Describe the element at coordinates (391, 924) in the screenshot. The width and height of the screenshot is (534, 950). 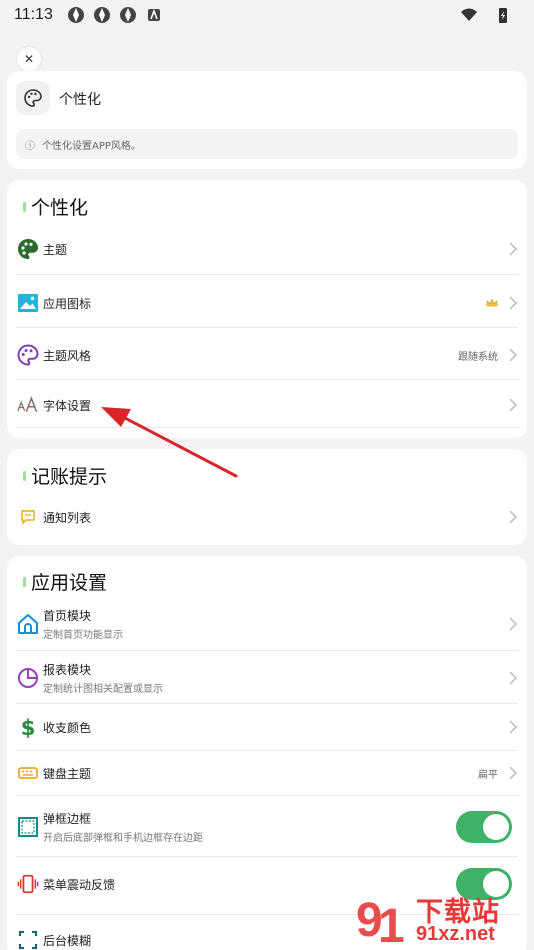
I see `svg-text: 1` at that location.